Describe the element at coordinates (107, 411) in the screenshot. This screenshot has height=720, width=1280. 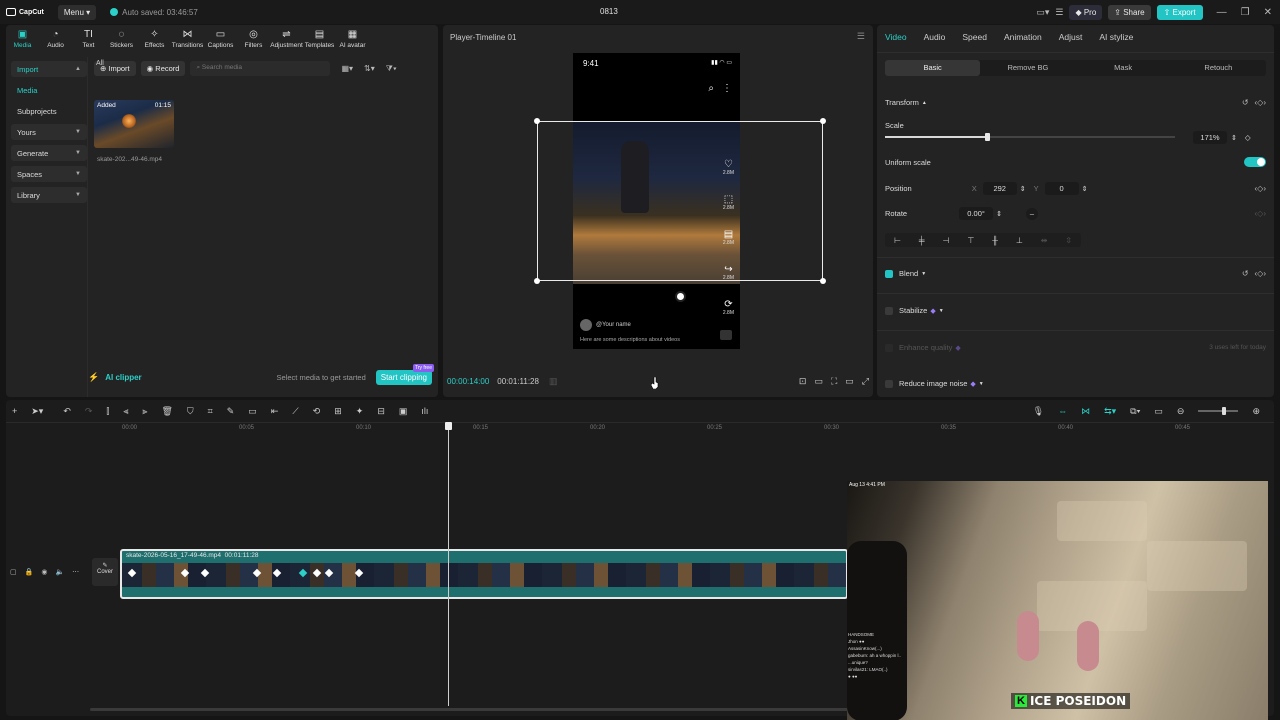
I see `split-icon: ⫿` at that location.